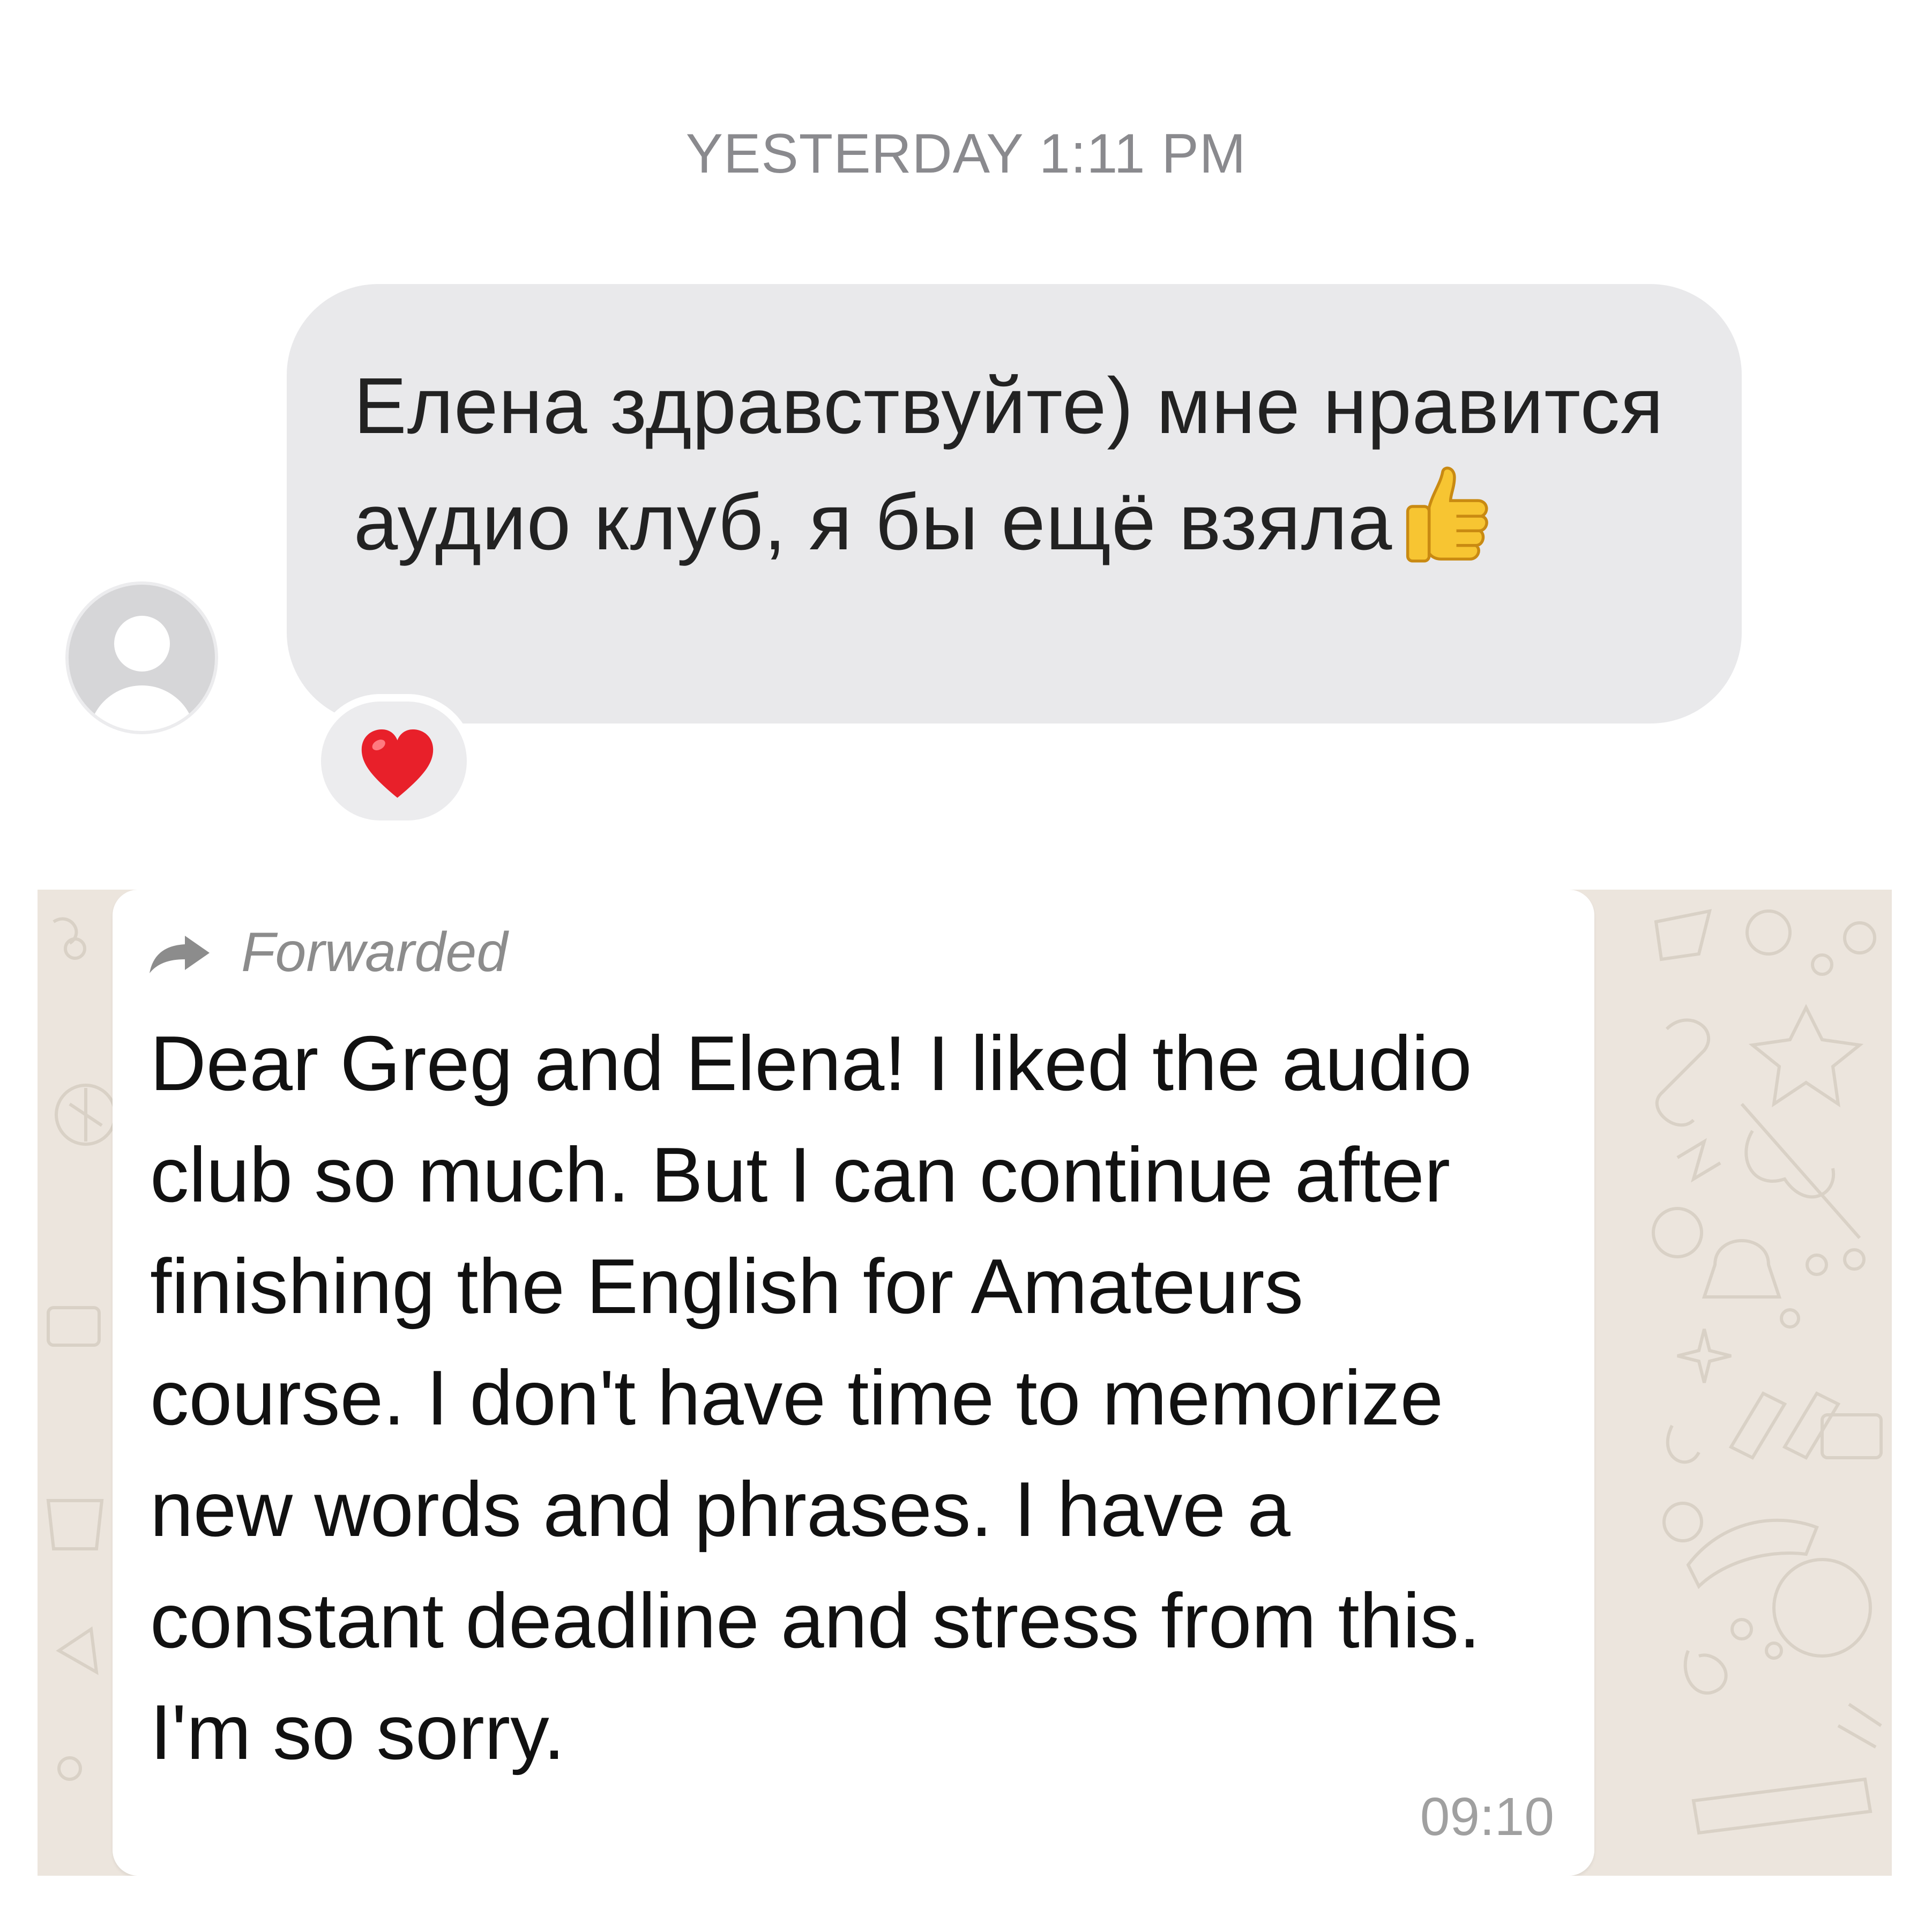  Describe the element at coordinates (856, 952) in the screenshot. I see `forwarded-indicator: Forwarded` at that location.